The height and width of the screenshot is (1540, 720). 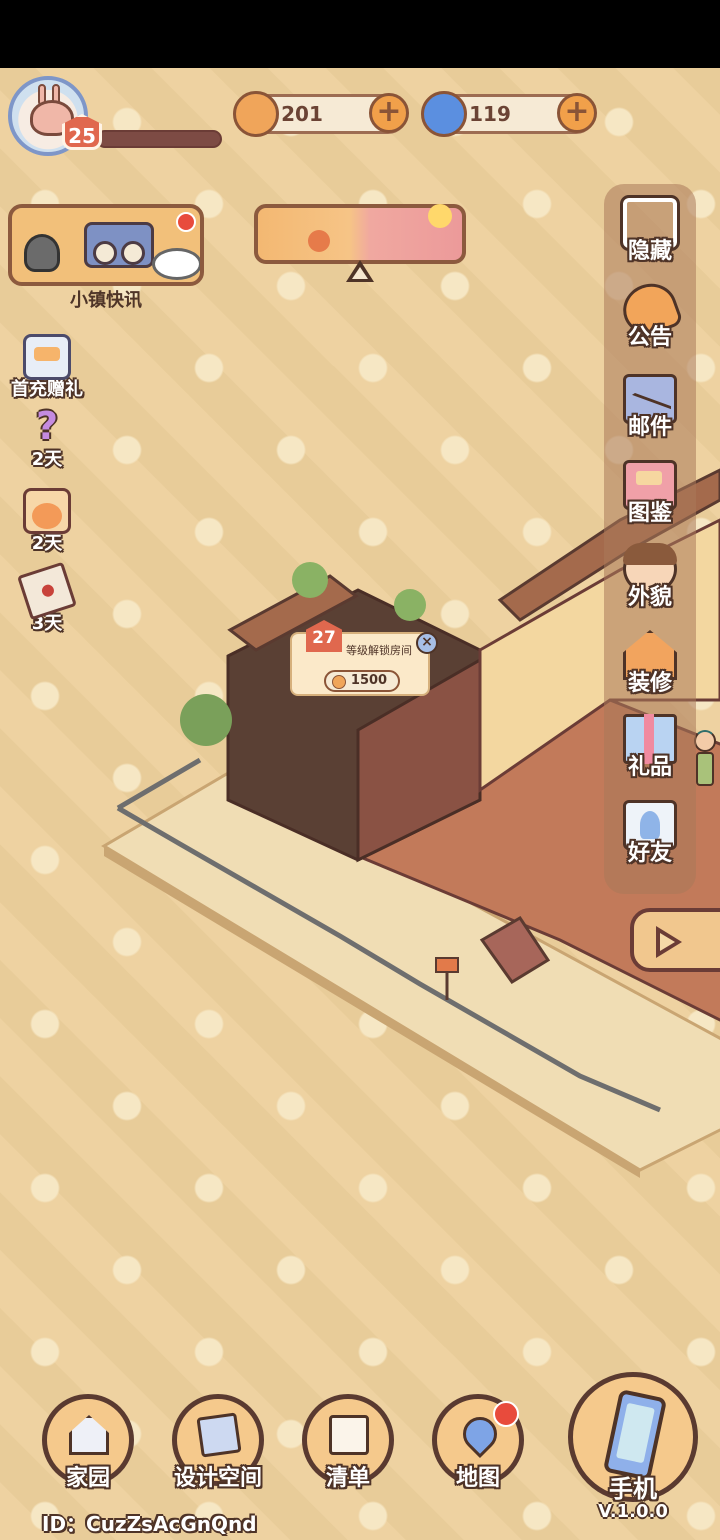 What do you see at coordinates (669, 942) in the screenshot?
I see `play-arrow-icon` at bounding box center [669, 942].